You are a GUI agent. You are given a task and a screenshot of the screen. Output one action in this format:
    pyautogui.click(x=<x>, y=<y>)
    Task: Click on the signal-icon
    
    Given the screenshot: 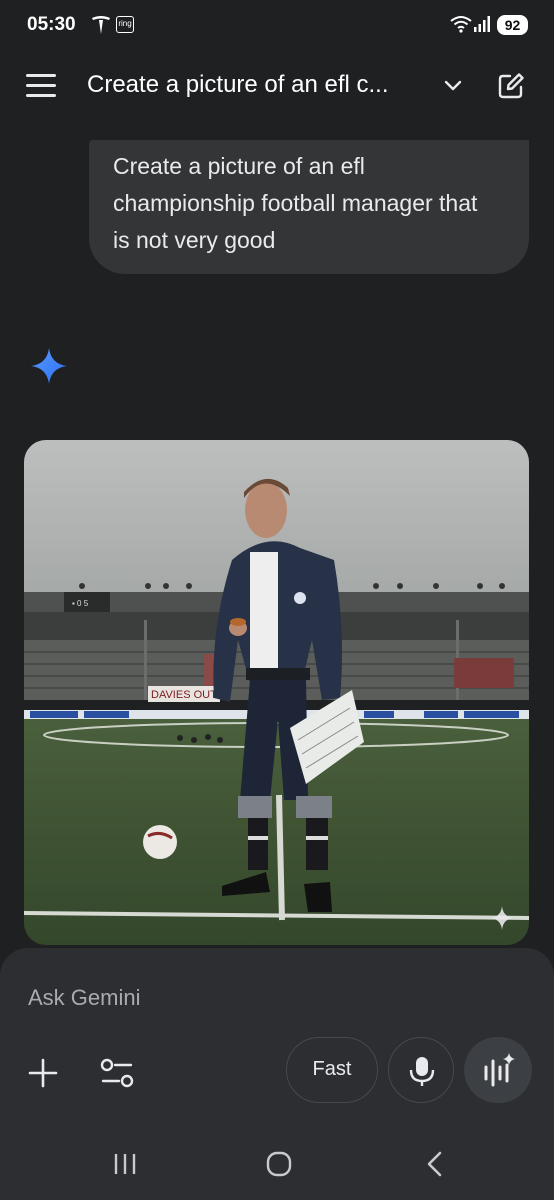 What is the action you would take?
    pyautogui.click(x=482, y=24)
    